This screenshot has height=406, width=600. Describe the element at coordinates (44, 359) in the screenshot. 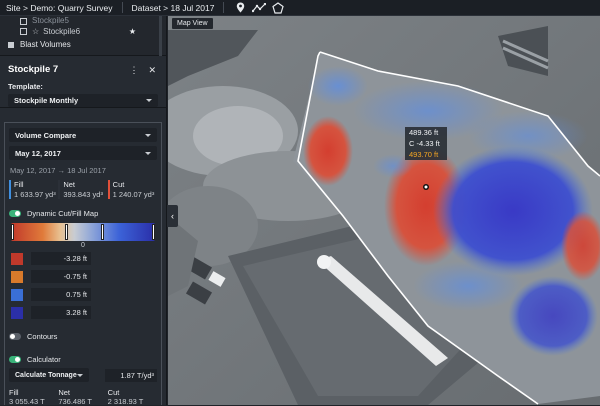

I see `calculator-label: Calculator` at that location.